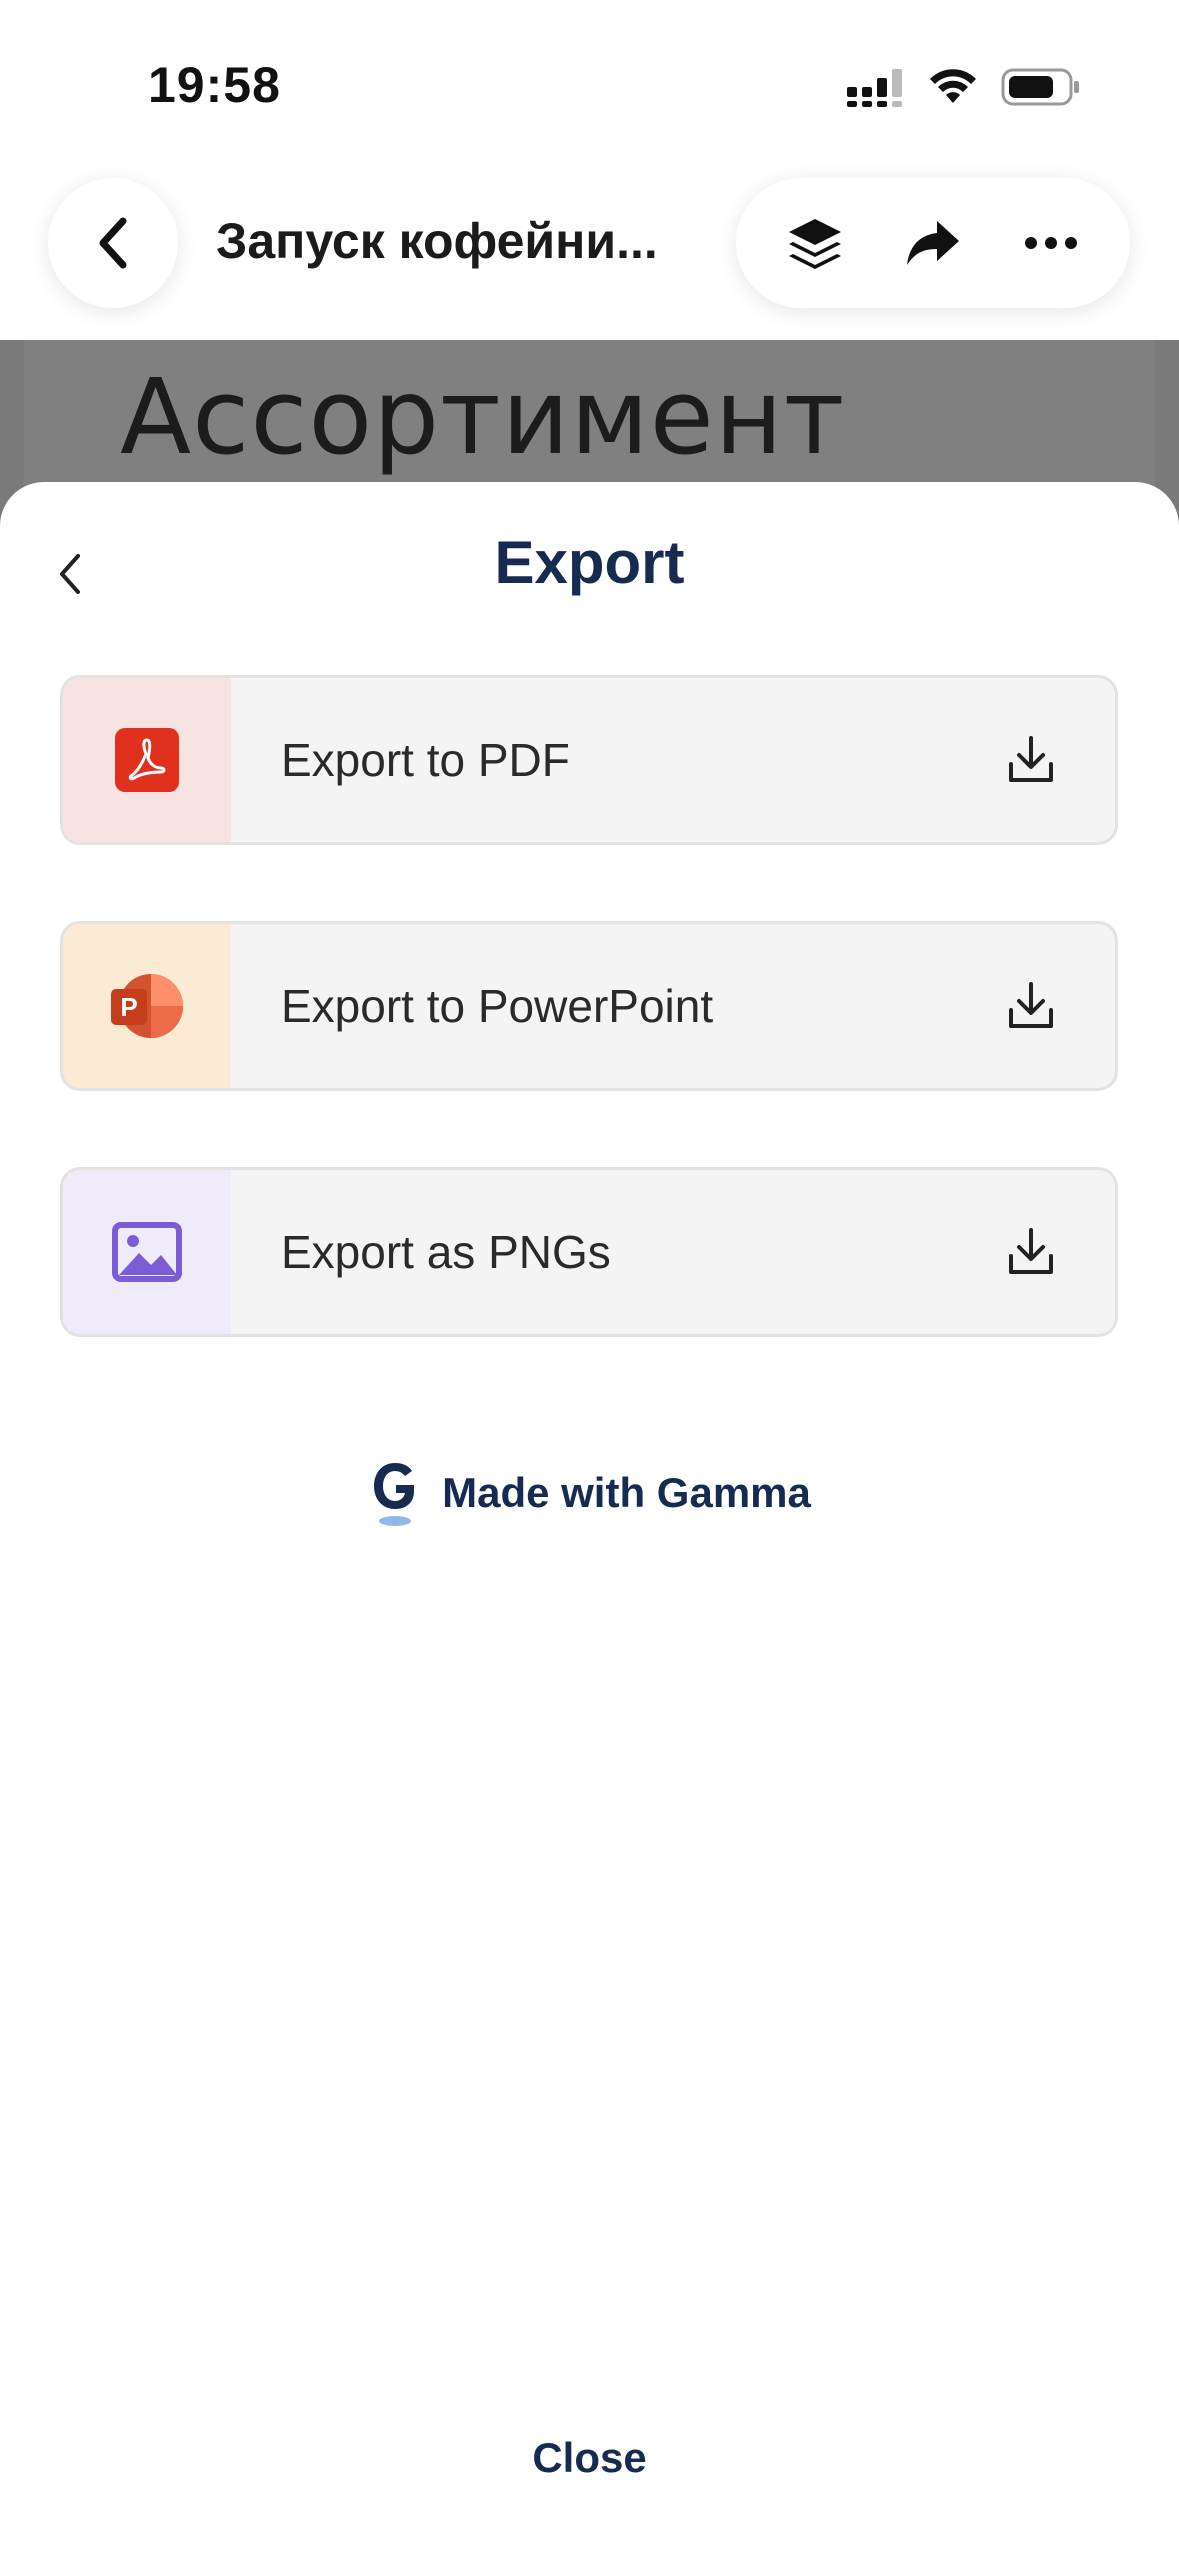 Image resolution: width=1179 pixels, height=2556 pixels. I want to click on slide-heading: Ассортимент, so click(483, 417).